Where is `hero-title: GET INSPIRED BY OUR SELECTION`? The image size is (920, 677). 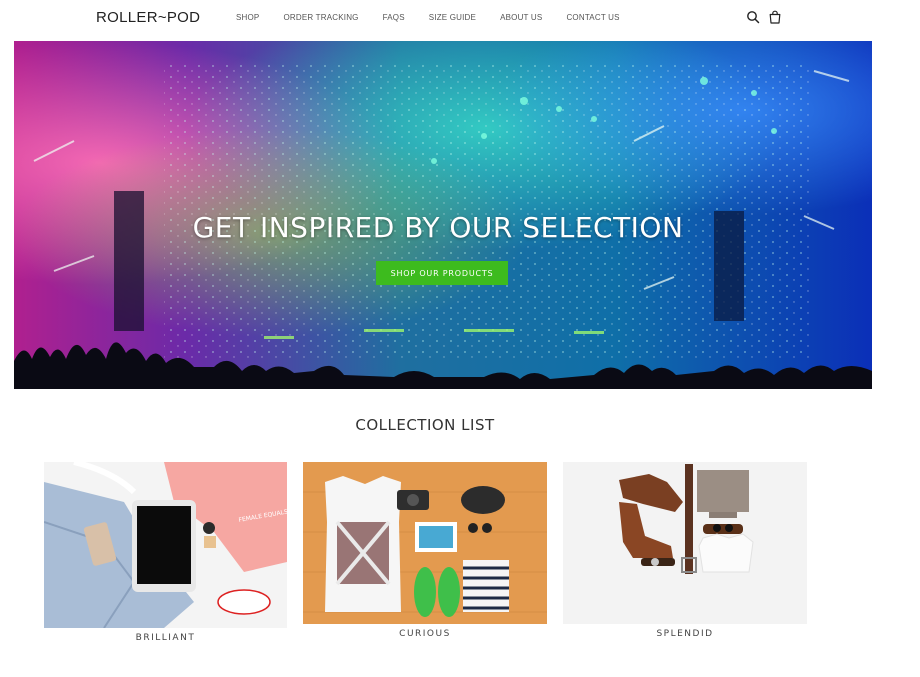
hero-title: GET INSPIRED BY OUR SELECTION is located at coordinates (438, 227).